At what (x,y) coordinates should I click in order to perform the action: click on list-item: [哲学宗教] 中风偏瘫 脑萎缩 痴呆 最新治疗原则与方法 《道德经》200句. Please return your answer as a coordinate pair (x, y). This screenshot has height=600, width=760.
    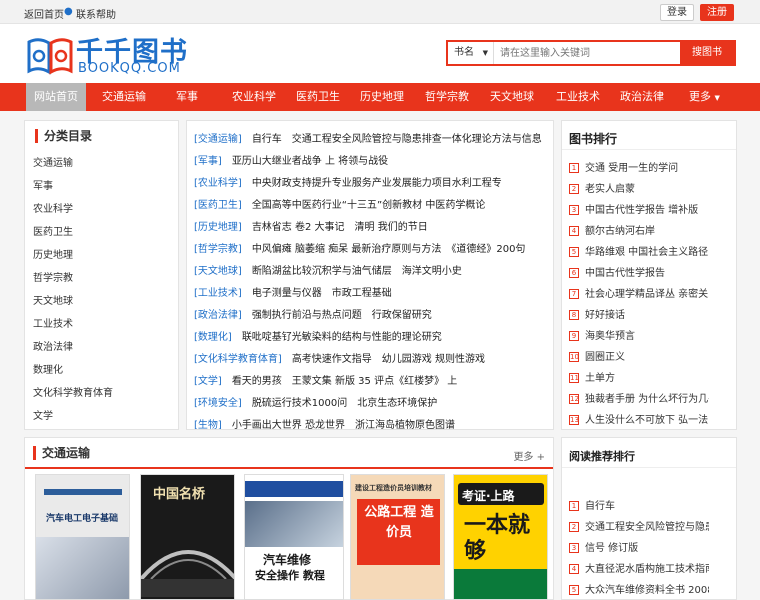
    Looking at the image, I should click on (359, 247).